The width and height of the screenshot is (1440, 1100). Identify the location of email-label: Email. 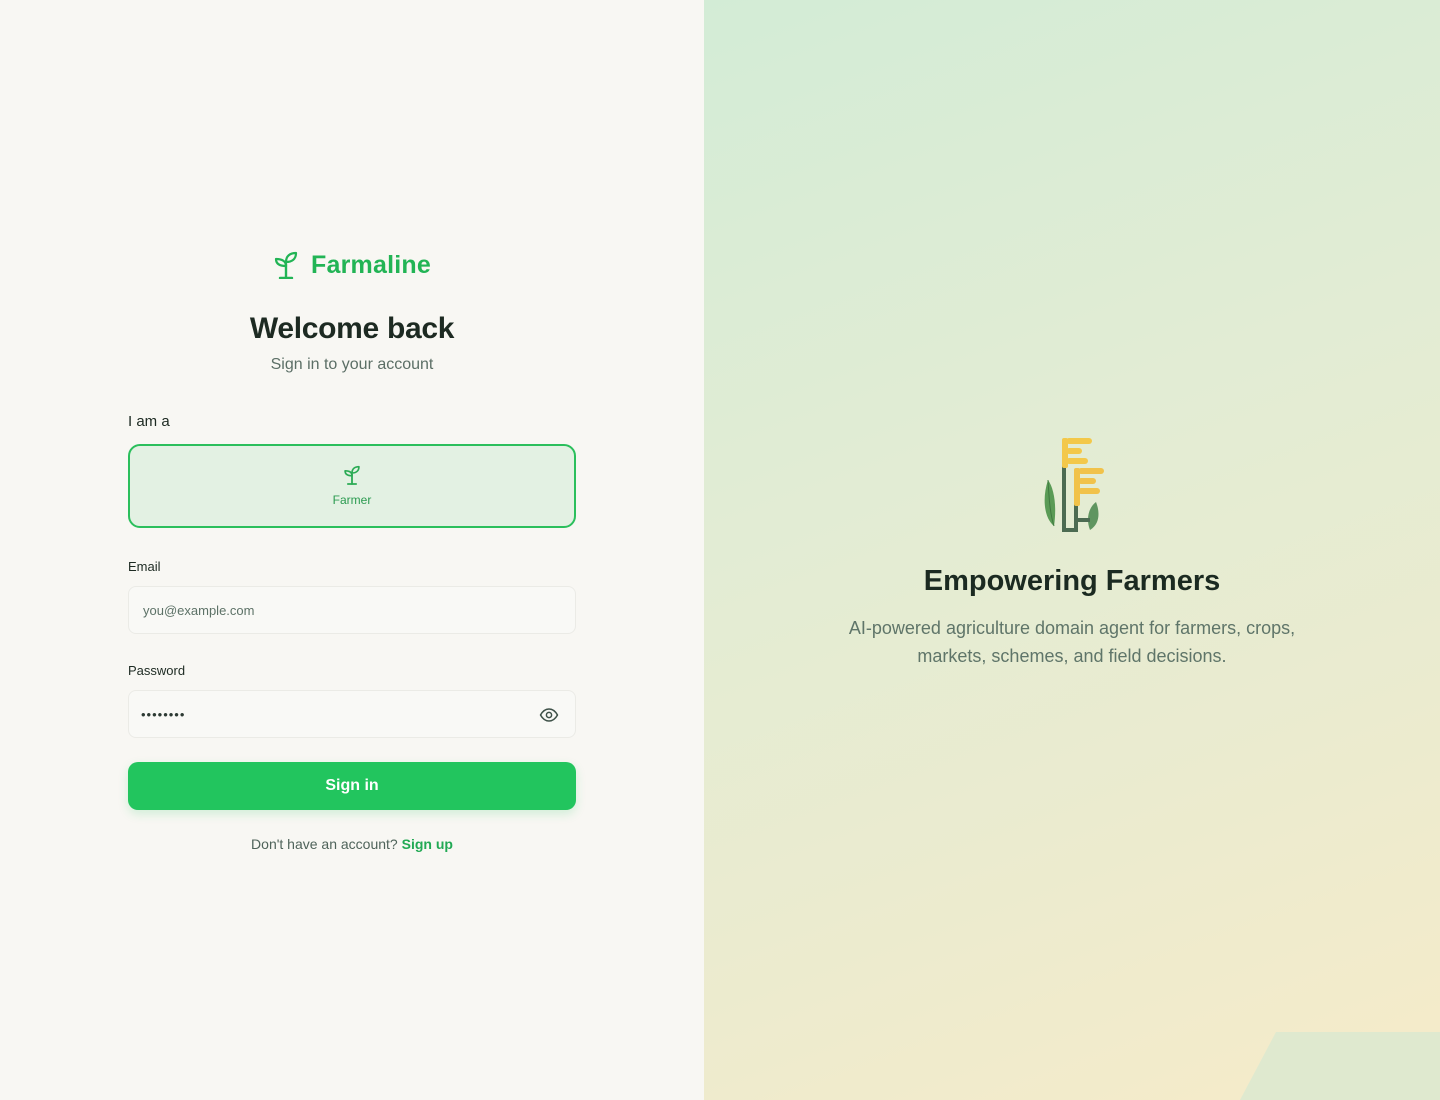
(144, 566).